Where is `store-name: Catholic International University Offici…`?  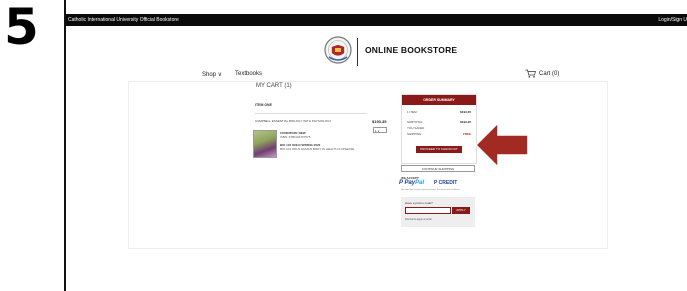 store-name: Catholic International University Offici… is located at coordinates (123, 20).